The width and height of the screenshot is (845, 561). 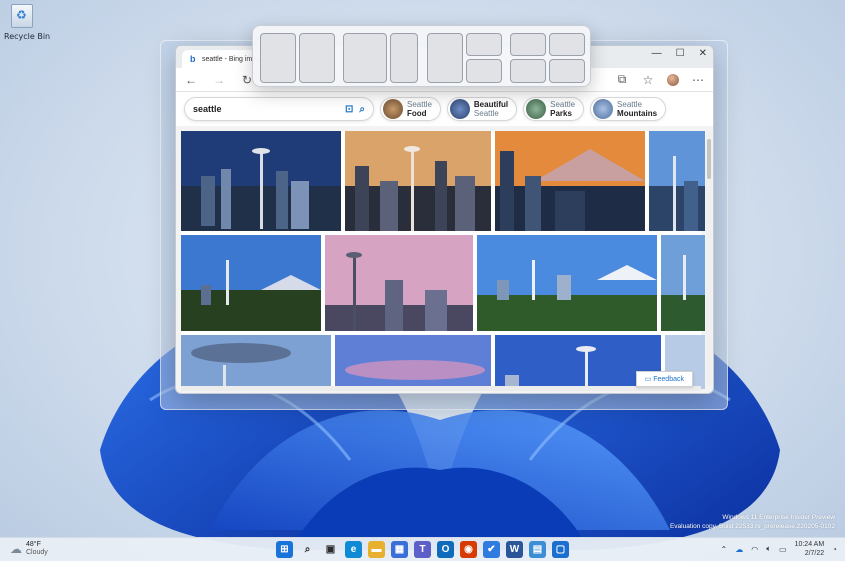 I want to click on task-view-icon: ▣, so click(x=330, y=549).